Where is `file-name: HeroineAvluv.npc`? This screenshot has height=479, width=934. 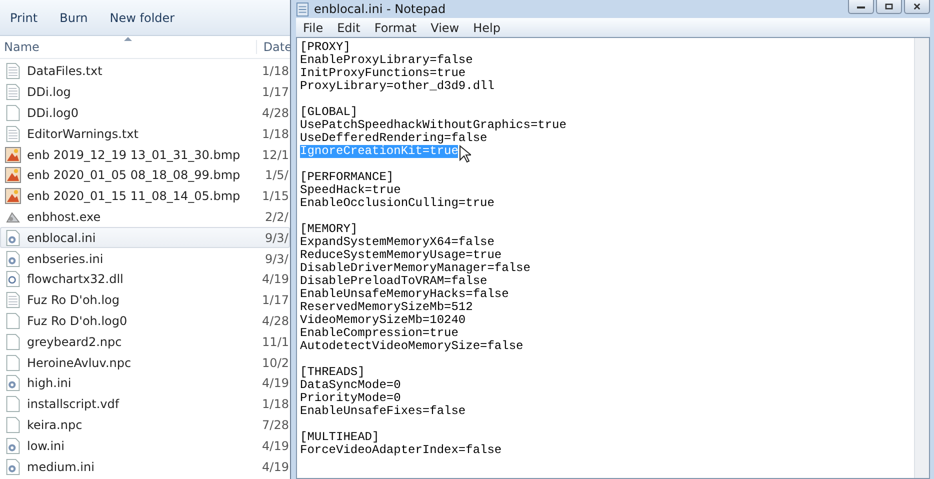 file-name: HeroineAvluv.npc is located at coordinates (79, 363).